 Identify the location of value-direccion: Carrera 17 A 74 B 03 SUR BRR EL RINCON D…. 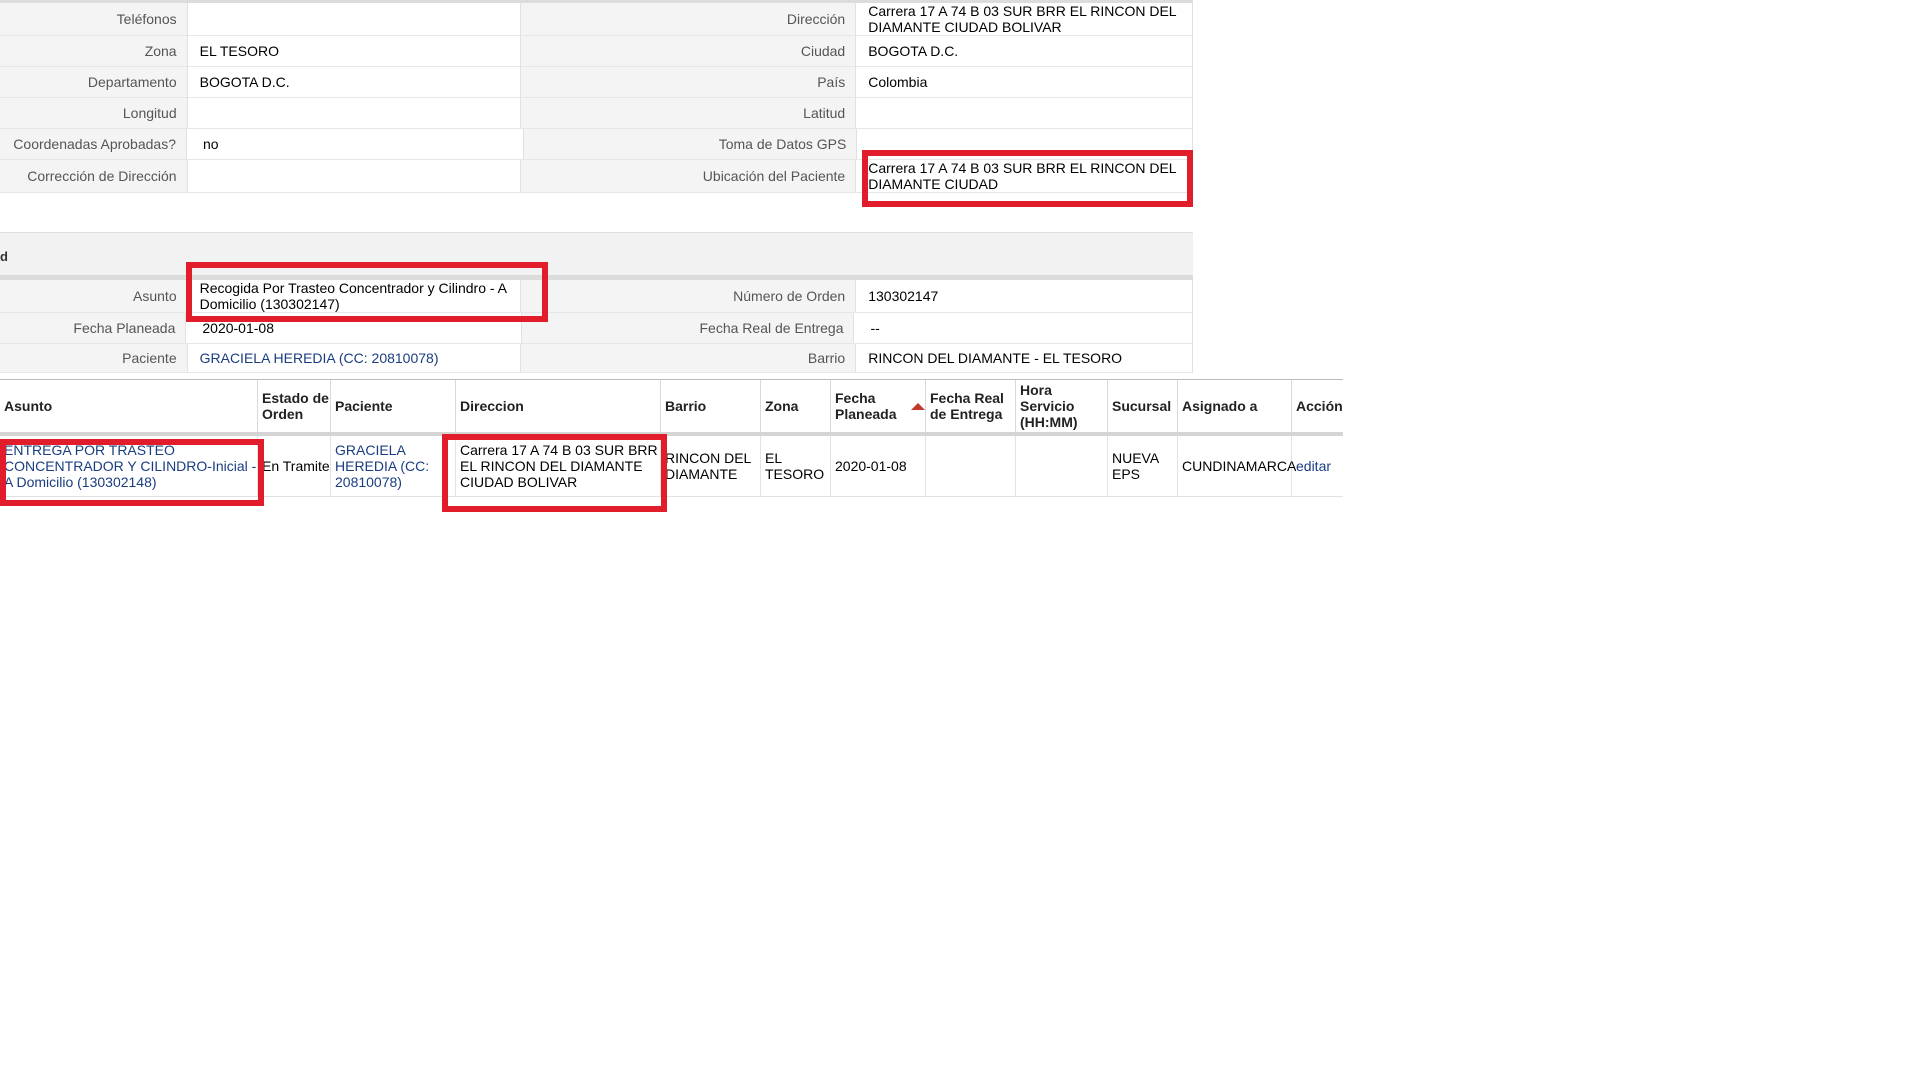
(1024, 19).